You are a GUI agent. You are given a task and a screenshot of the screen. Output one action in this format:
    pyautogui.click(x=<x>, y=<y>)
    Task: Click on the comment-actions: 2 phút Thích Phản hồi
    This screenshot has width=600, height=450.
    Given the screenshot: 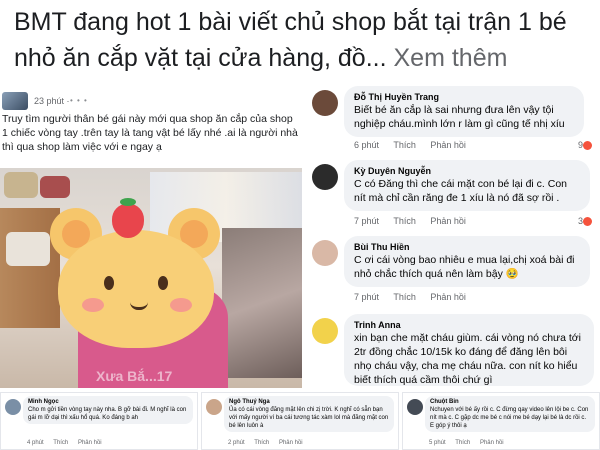 What is the action you would take?
    pyautogui.click(x=269, y=443)
    